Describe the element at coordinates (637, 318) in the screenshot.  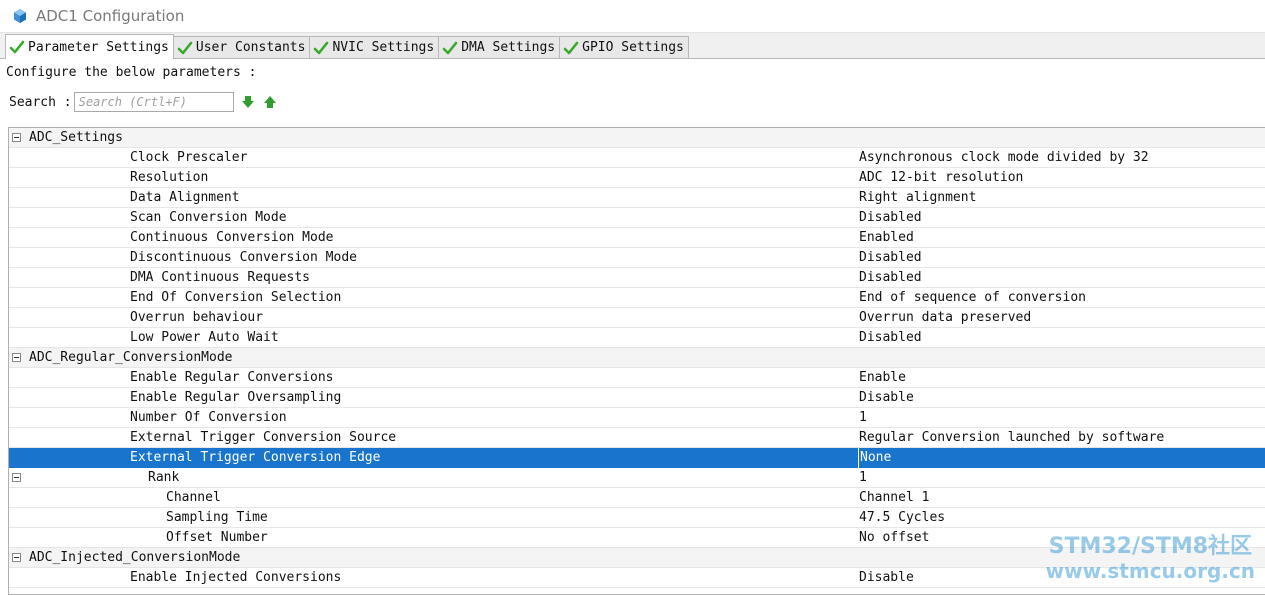
I see `param-row: Overrun behaviour Overrun data preserved` at that location.